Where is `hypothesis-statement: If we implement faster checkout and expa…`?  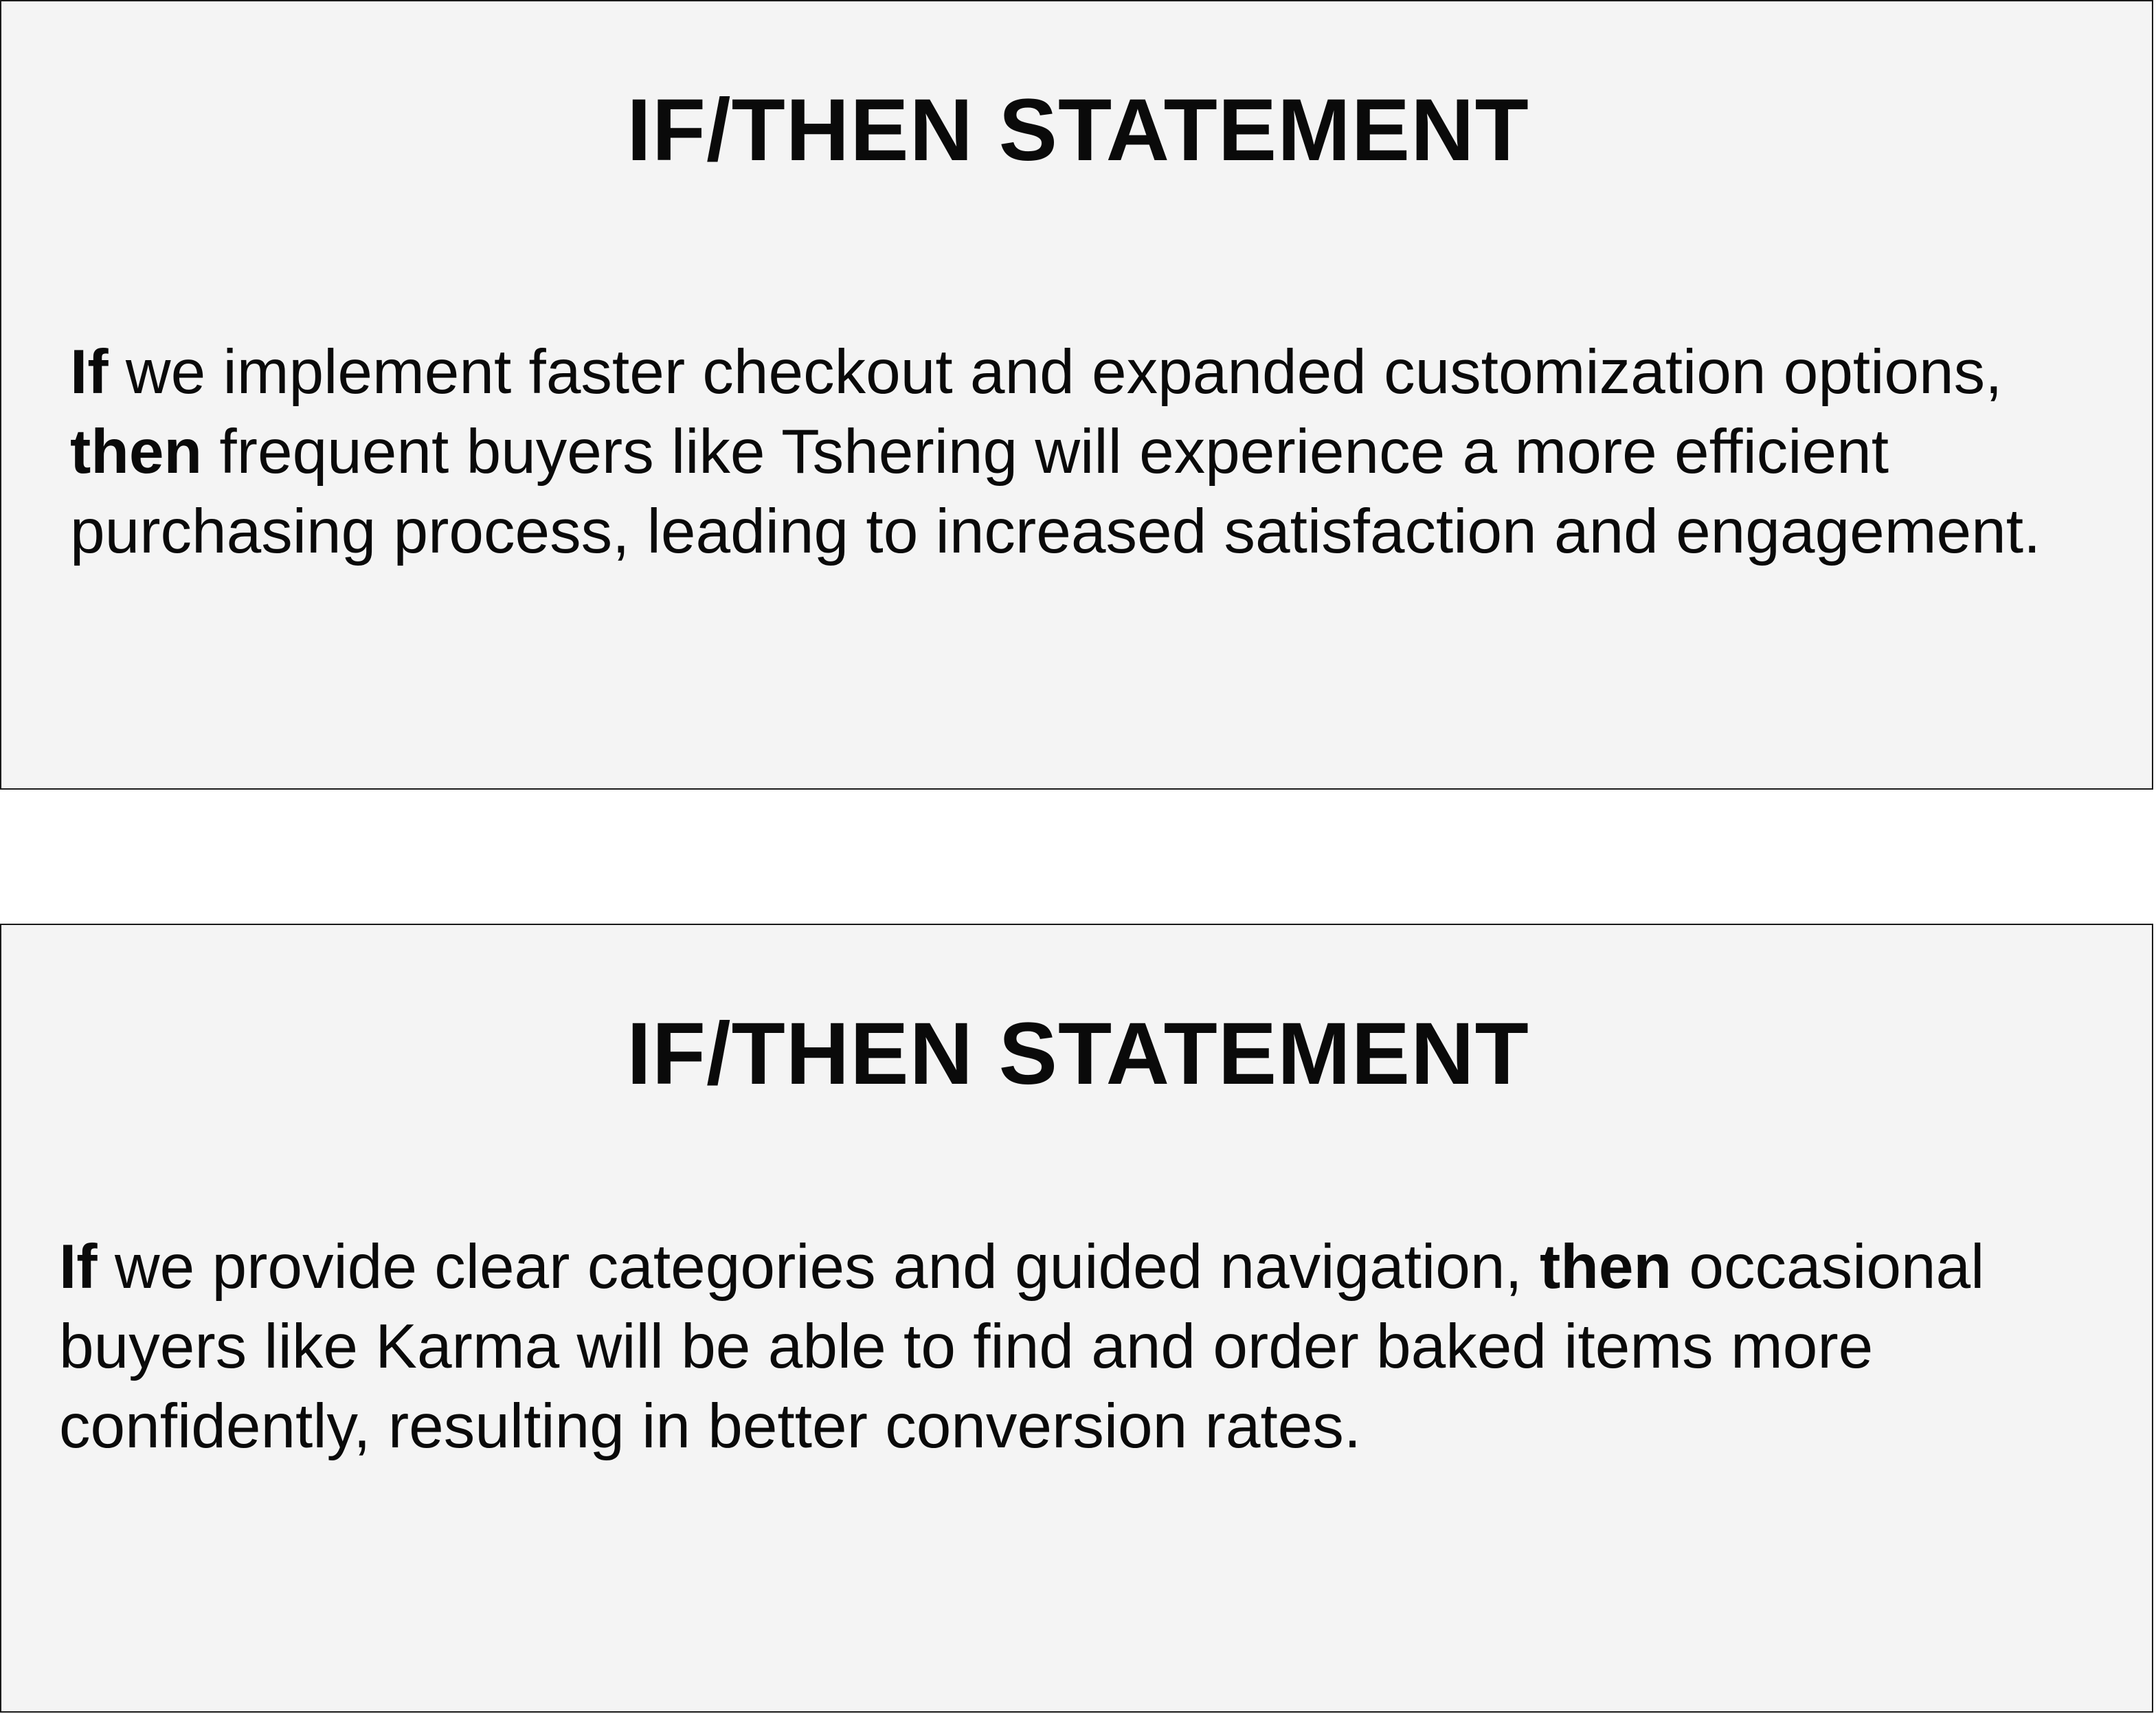 hypothesis-statement: If we implement faster checkout and expa… is located at coordinates (1104, 452).